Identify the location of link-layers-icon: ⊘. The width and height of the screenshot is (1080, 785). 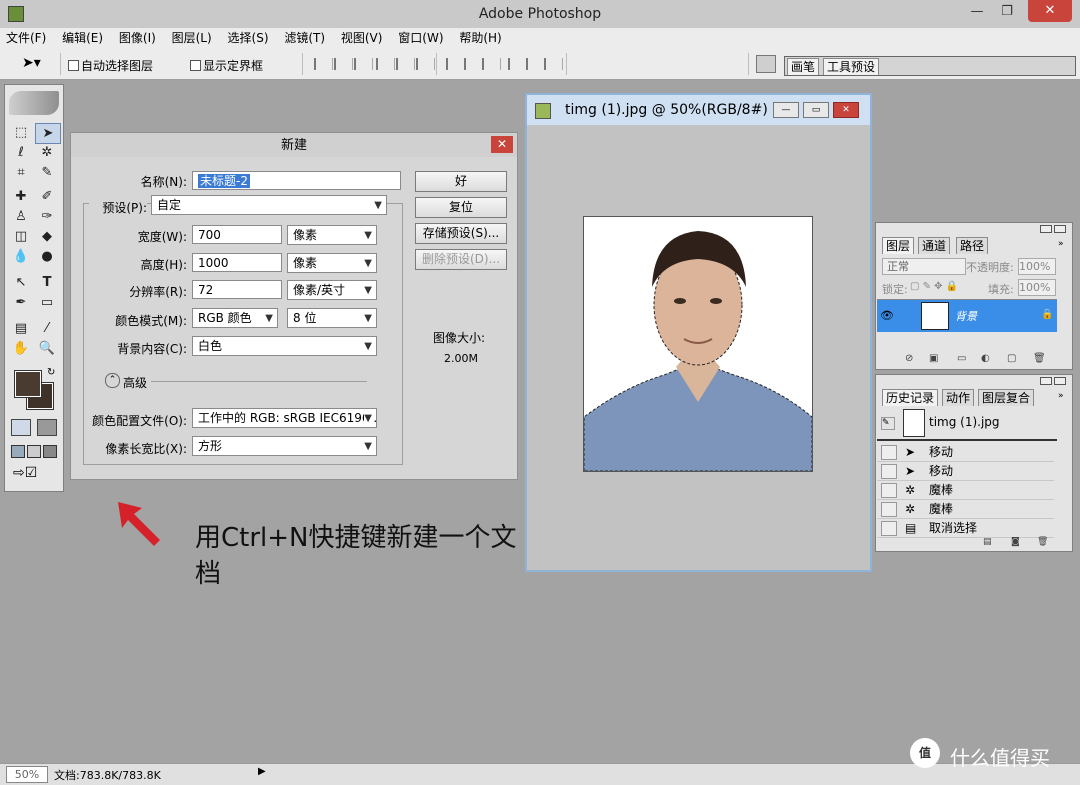
(909, 358).